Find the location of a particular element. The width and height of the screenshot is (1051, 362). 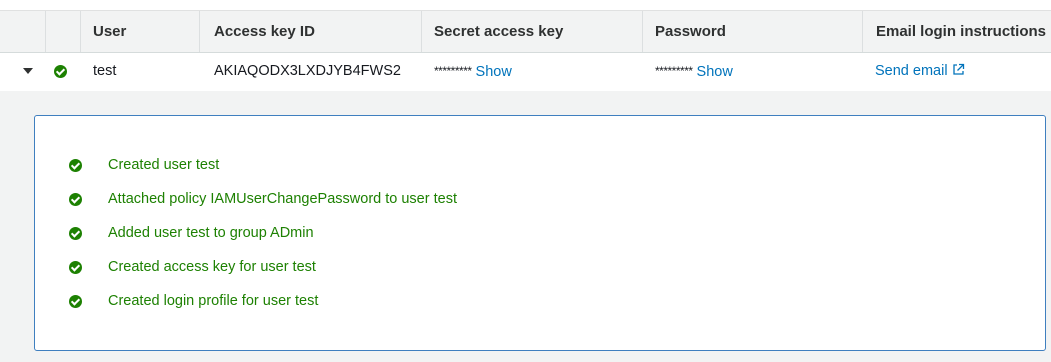

password-mask: ********* is located at coordinates (674, 71).